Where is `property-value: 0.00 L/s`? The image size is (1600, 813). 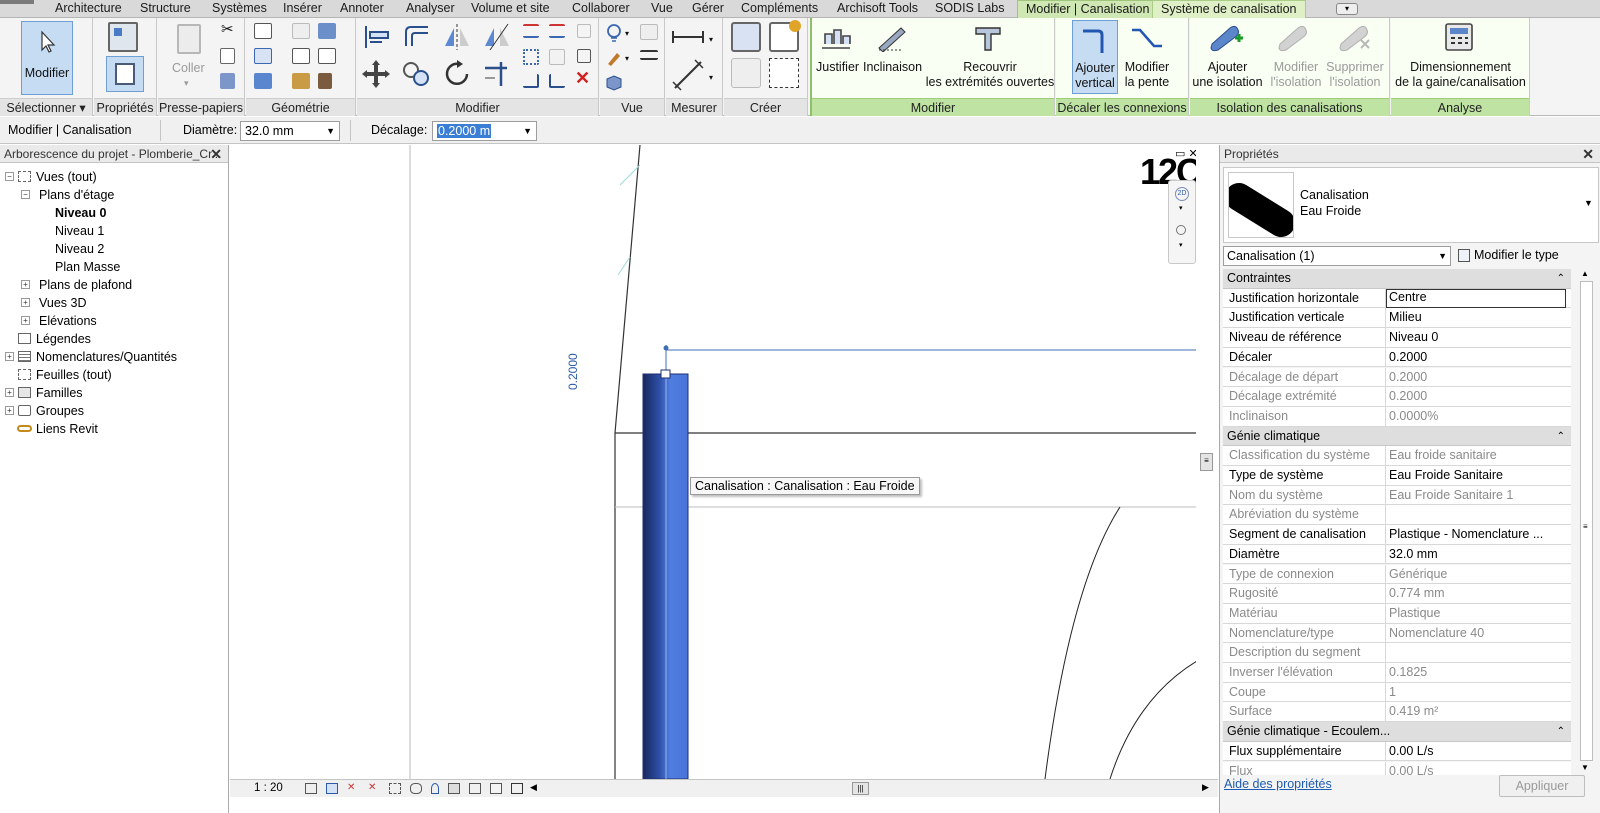
property-value: 0.00 L/s is located at coordinates (1478, 751).